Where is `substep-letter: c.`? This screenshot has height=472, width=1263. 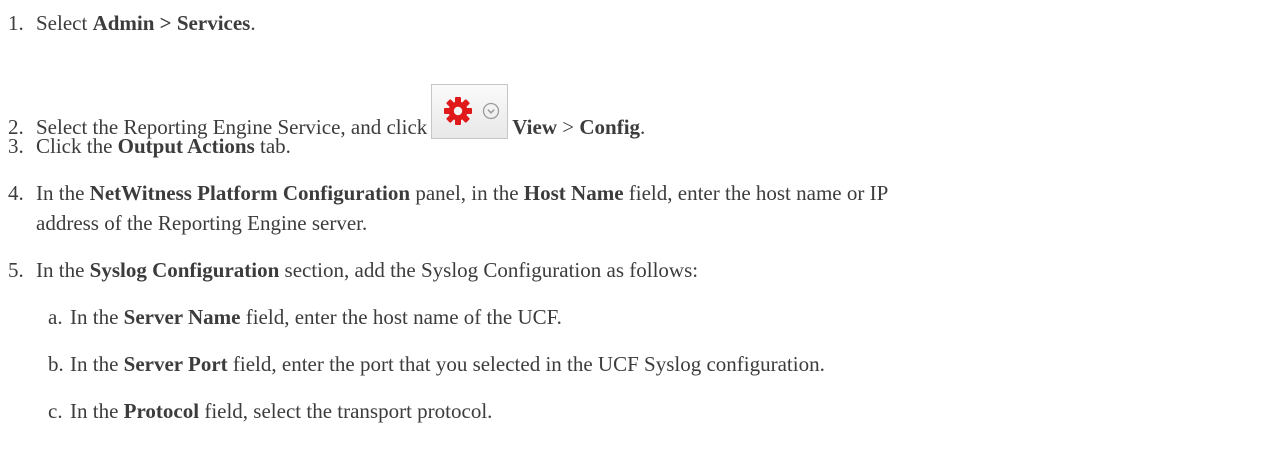 substep-letter: c. is located at coordinates (55, 411).